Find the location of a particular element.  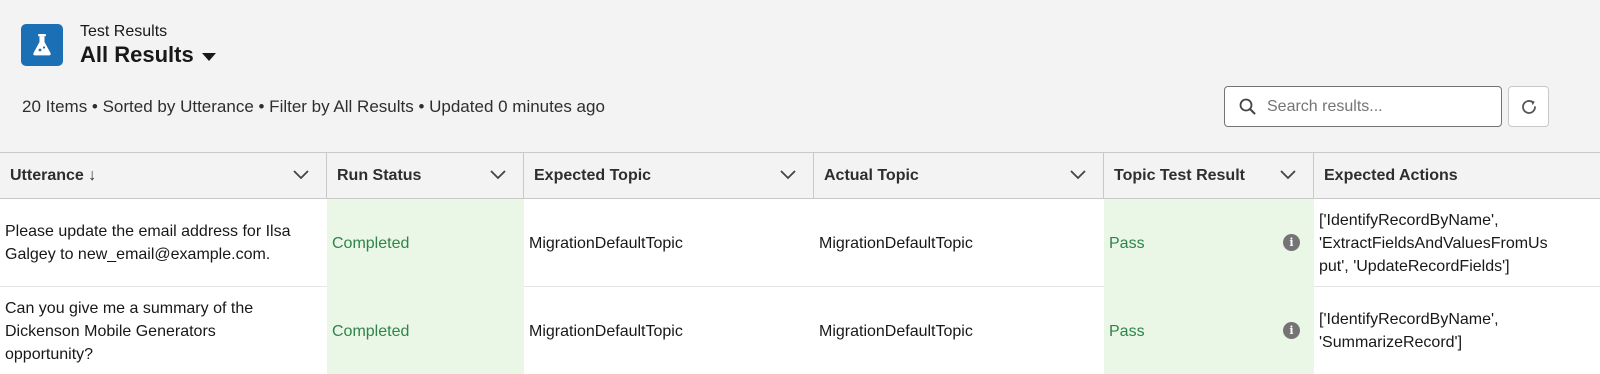

column-header-topic-test-result: Topic Test Result is located at coordinates (1209, 176).